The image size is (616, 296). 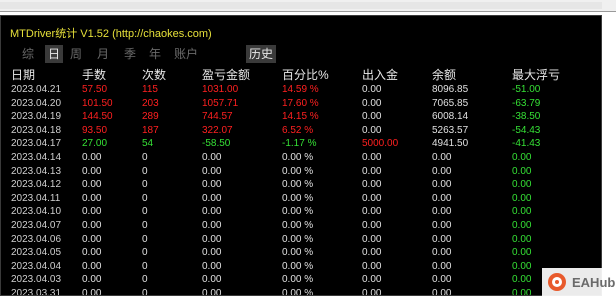 I want to click on eahub-logo-icon, so click(x=557, y=282).